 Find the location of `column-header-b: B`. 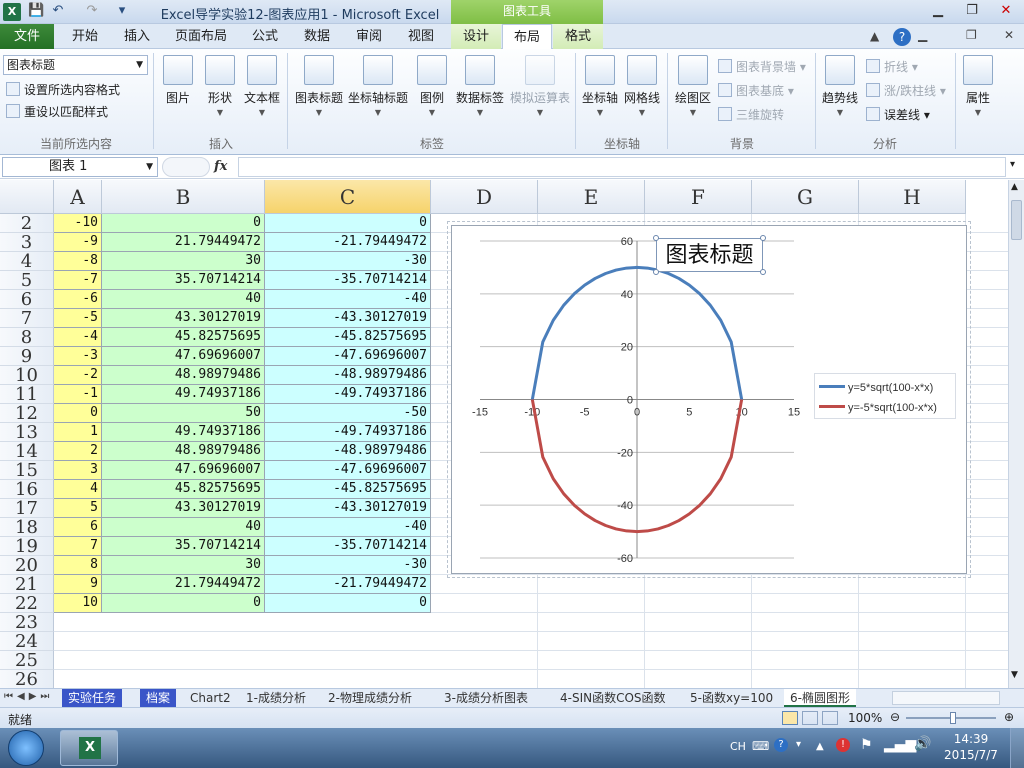

column-header-b: B is located at coordinates (183, 197).